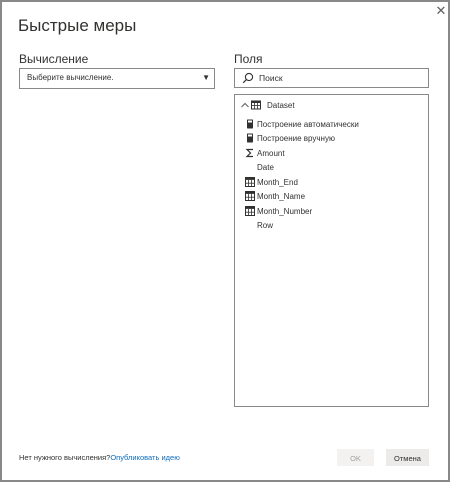 This screenshot has width=450, height=482. What do you see at coordinates (256, 105) in the screenshot?
I see `table-icon` at bounding box center [256, 105].